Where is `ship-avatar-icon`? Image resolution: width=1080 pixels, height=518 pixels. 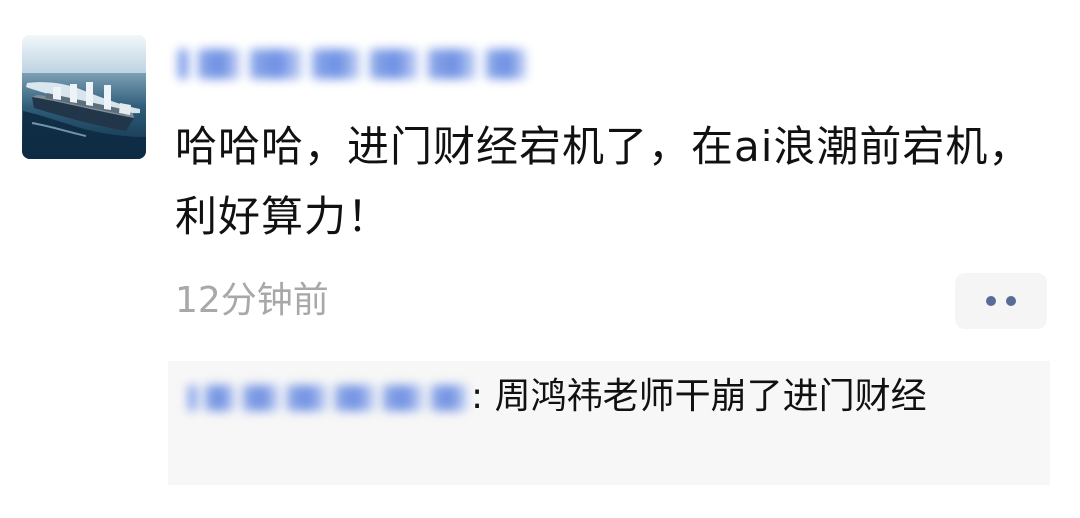
ship-avatar-icon is located at coordinates (84, 97).